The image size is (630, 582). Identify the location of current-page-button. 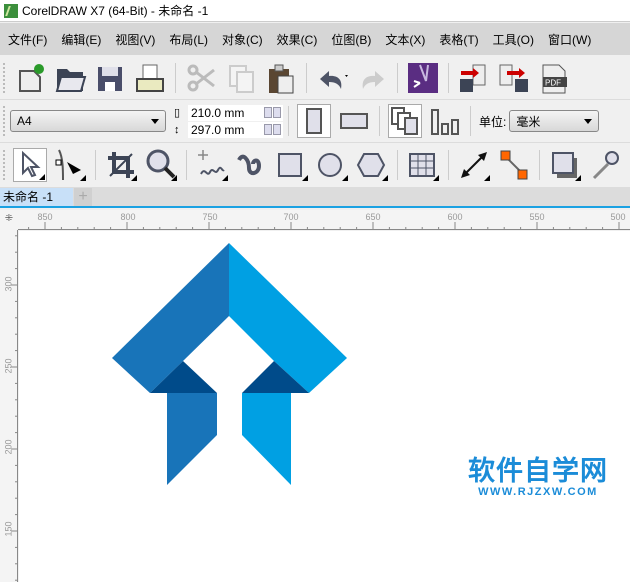
(445, 121).